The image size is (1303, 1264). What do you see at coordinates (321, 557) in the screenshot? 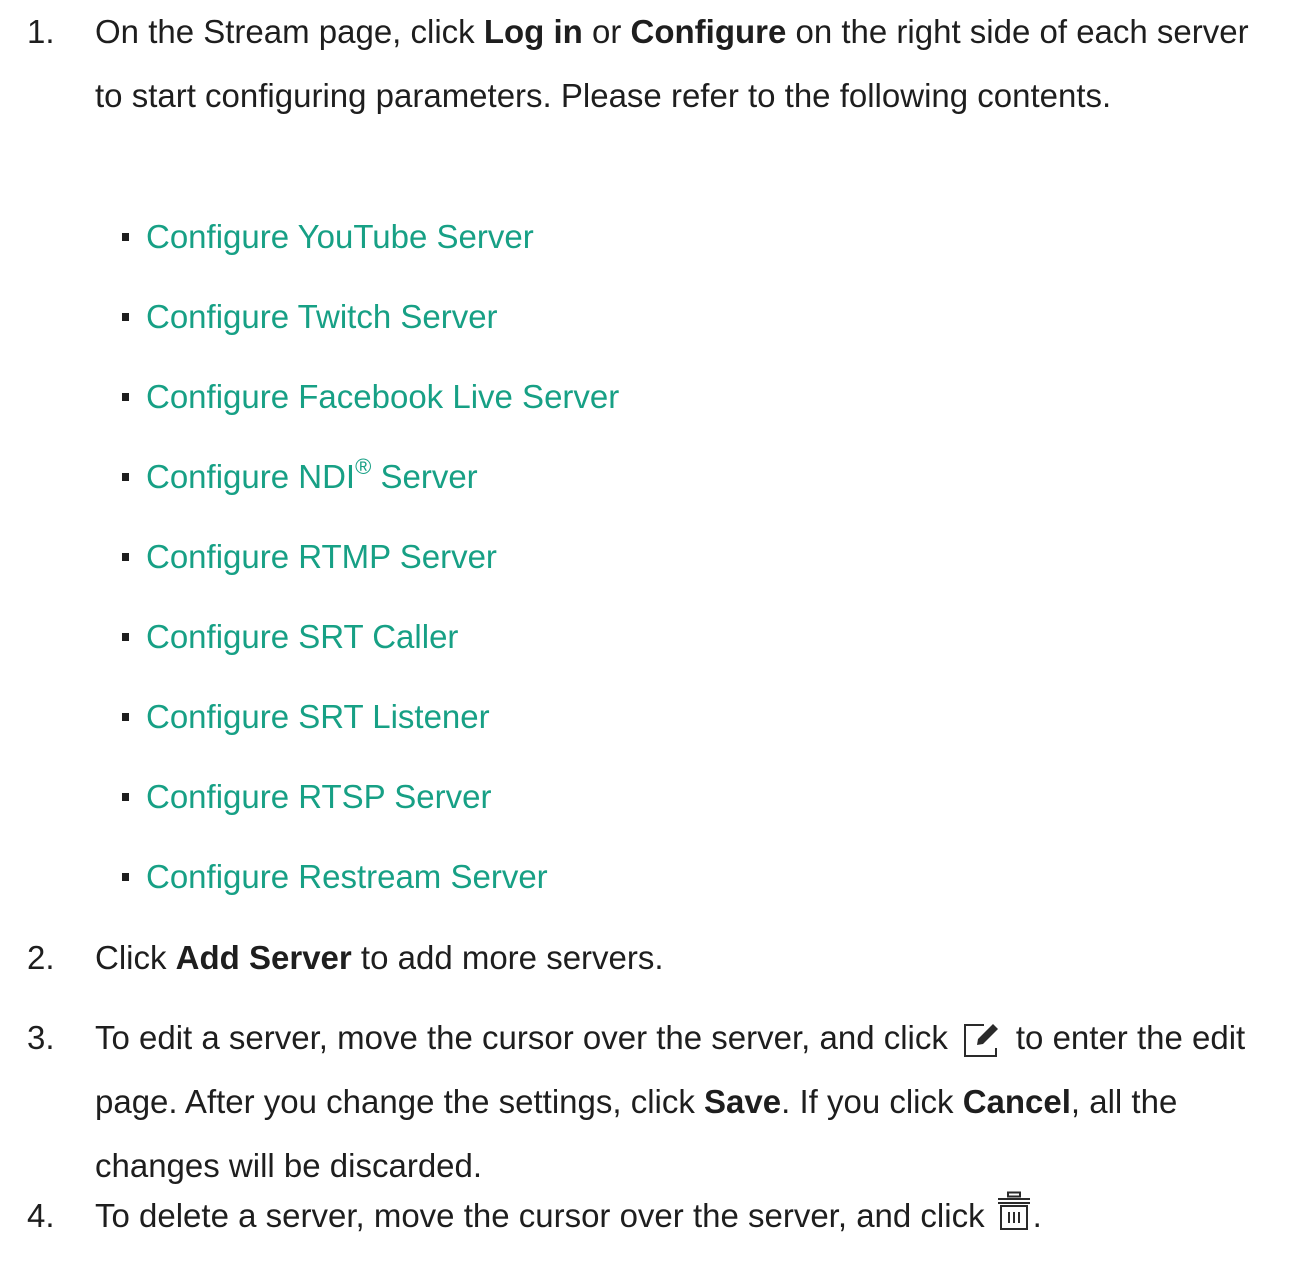
I see `link-configure-rtmp: Configure RTMP Server` at bounding box center [321, 557].